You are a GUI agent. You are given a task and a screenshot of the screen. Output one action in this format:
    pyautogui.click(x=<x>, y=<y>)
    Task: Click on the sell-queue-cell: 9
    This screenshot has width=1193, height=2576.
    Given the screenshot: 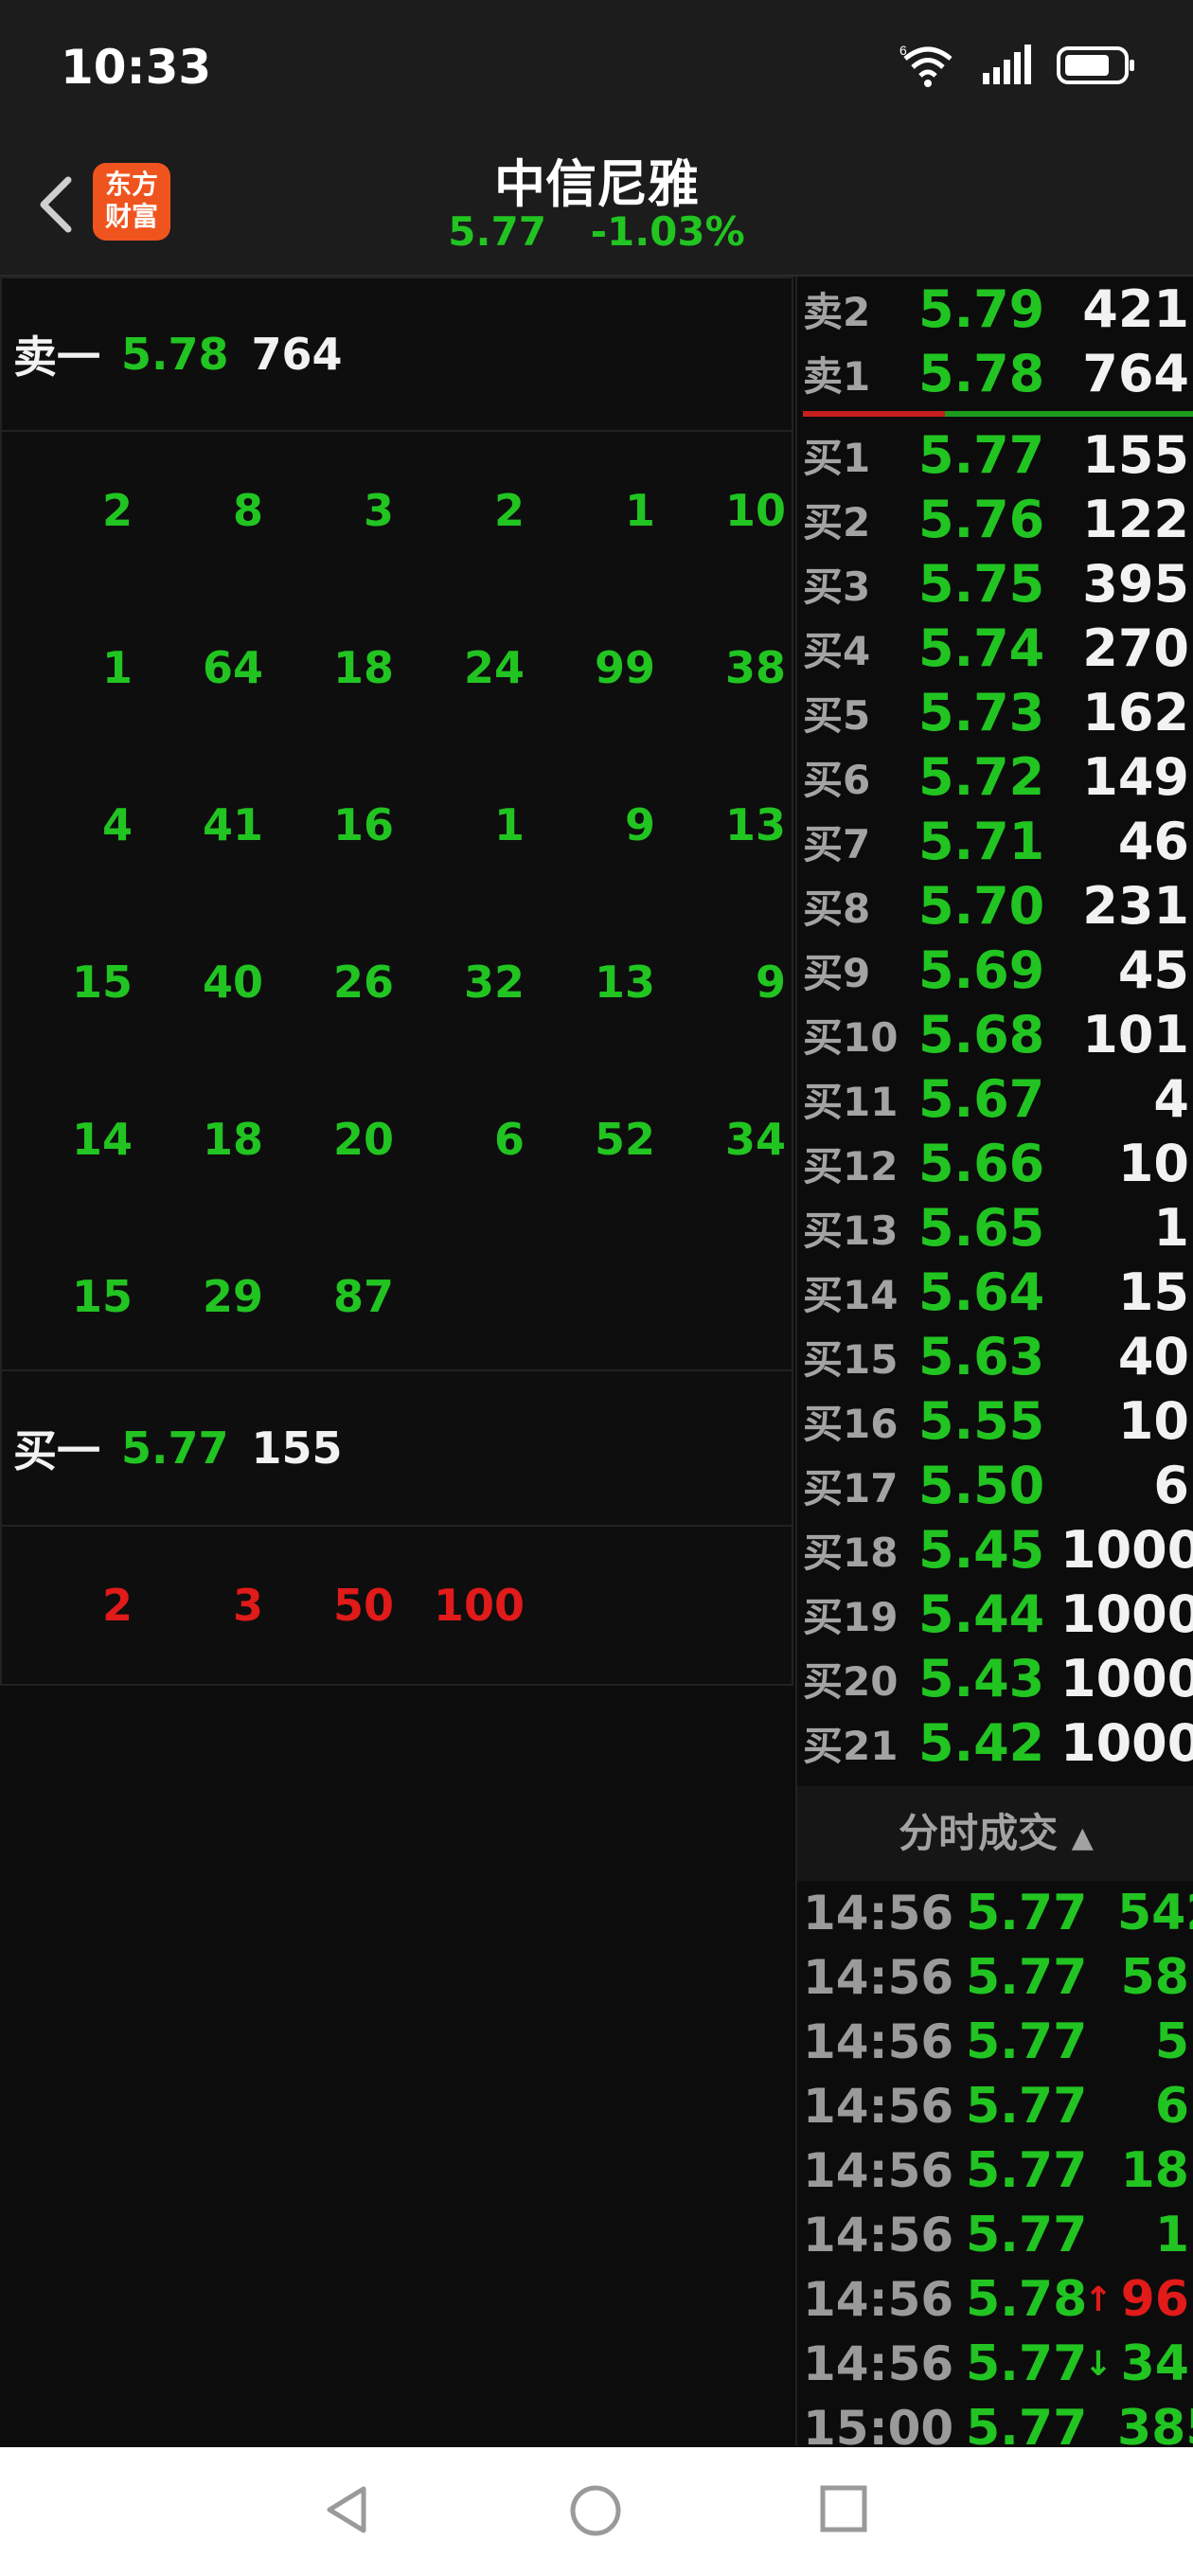 What is the action you would take?
    pyautogui.click(x=770, y=982)
    